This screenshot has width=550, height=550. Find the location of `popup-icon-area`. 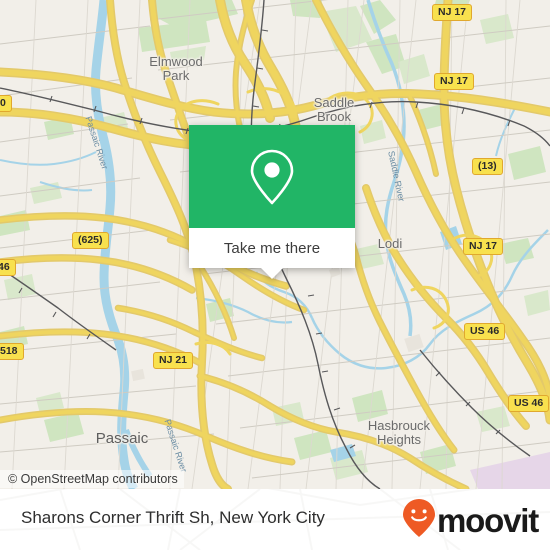

popup-icon-area is located at coordinates (272, 176).